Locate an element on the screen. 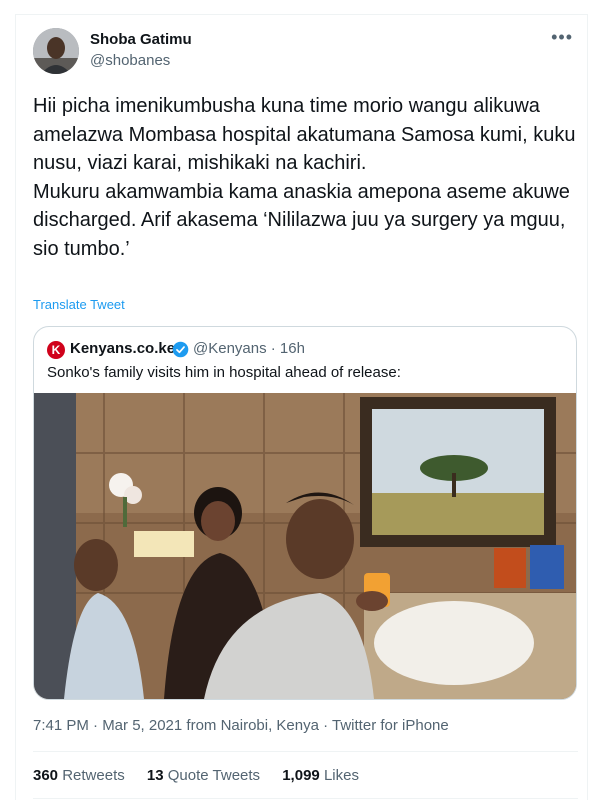  retweets-count: 360 is located at coordinates (46, 775).